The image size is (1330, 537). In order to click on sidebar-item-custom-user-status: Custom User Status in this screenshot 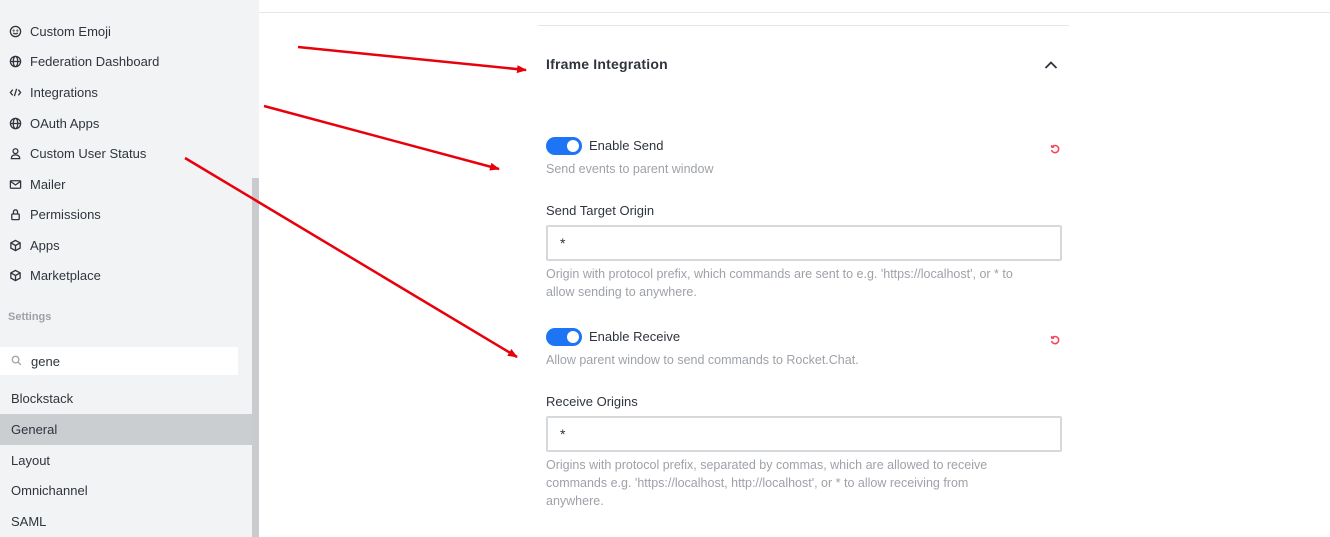, I will do `click(77, 153)`.